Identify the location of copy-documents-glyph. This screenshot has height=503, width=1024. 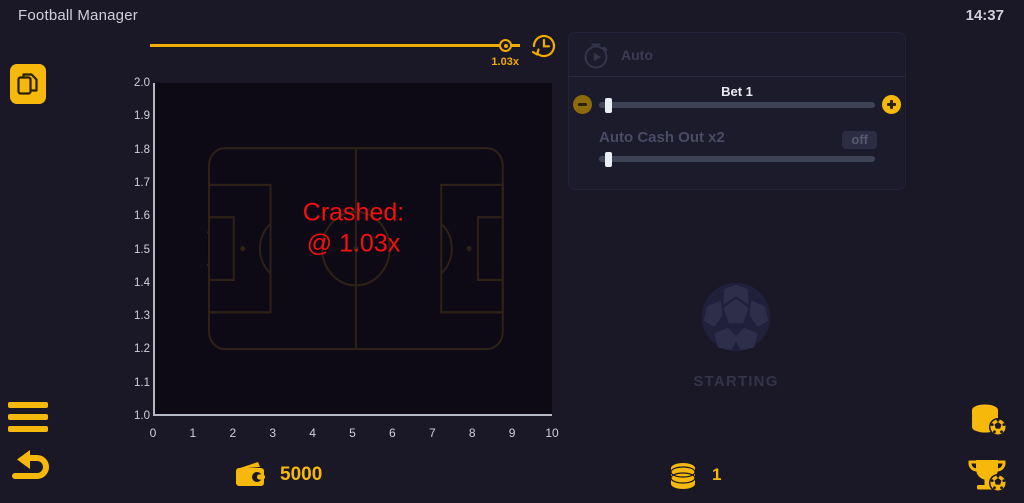
(27, 84).